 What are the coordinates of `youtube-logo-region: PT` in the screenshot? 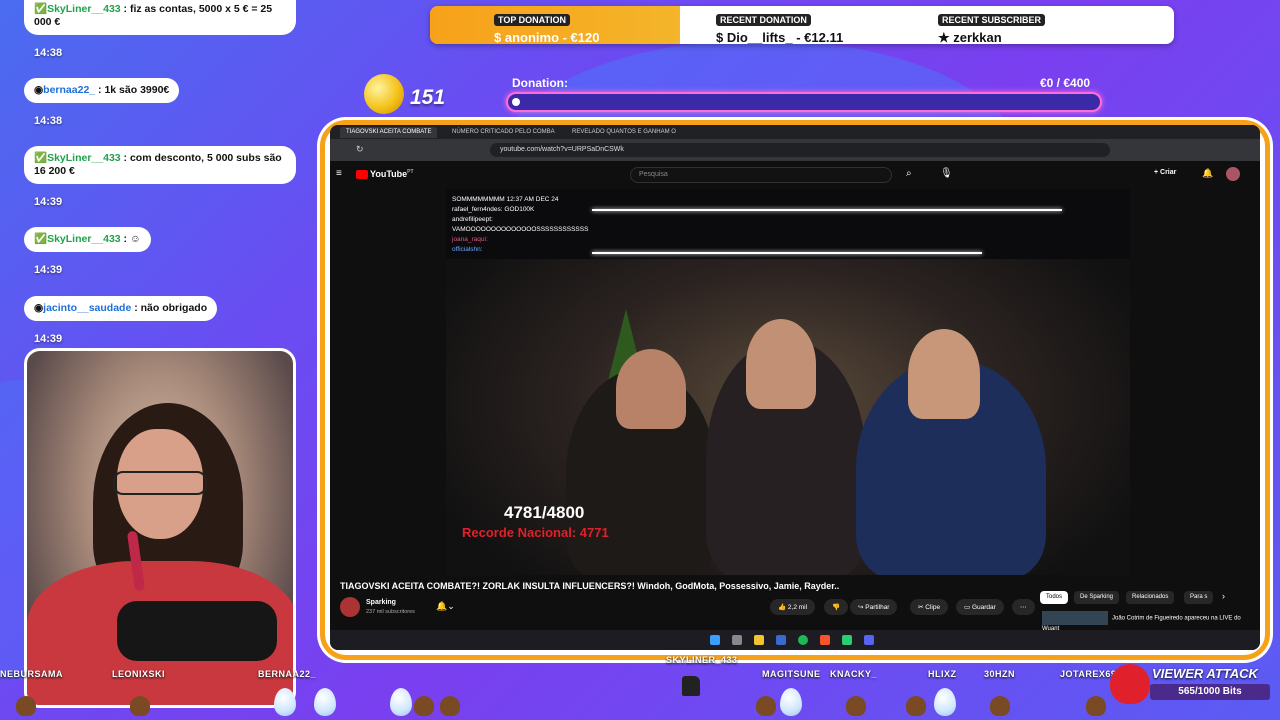 It's located at (410, 172).